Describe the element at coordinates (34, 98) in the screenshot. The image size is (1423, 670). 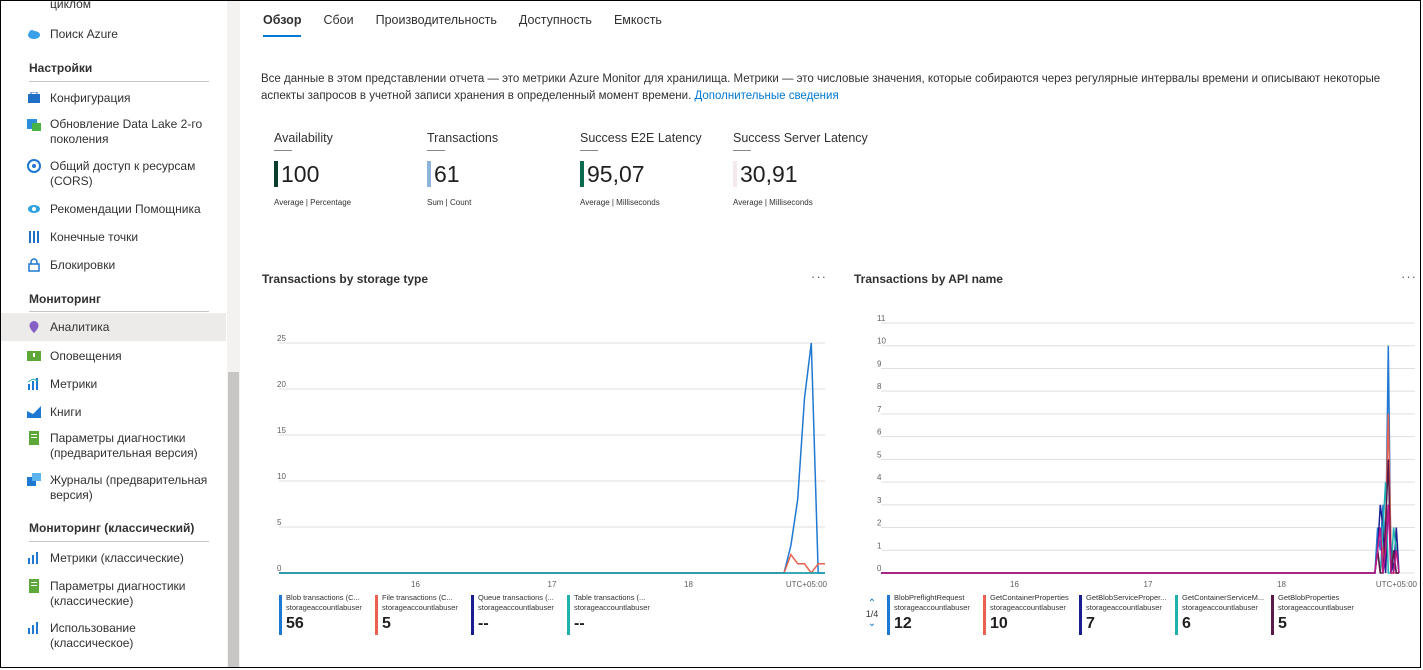
I see `toolbox-icon` at that location.